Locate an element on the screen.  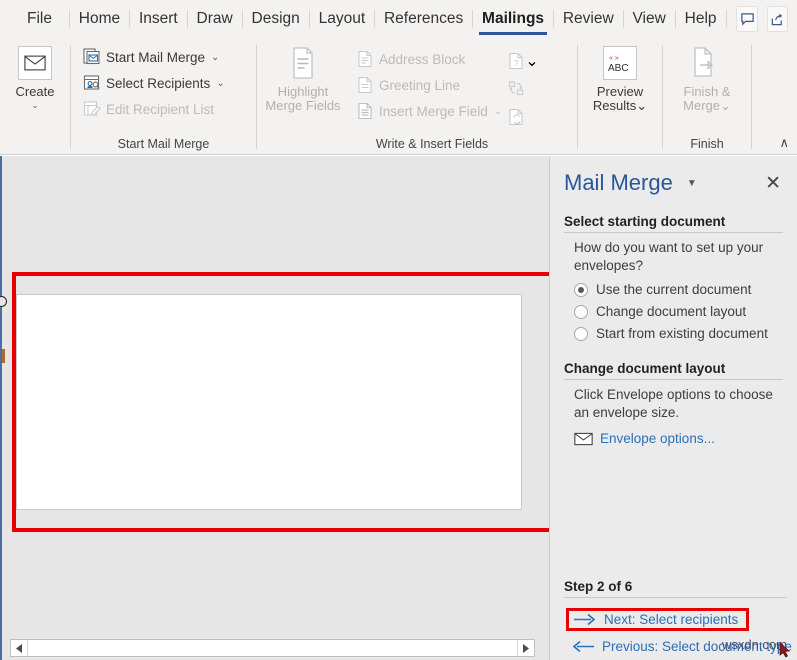
edit-recipient-list-label: Edit Recipient List is located at coordinates (160, 109).